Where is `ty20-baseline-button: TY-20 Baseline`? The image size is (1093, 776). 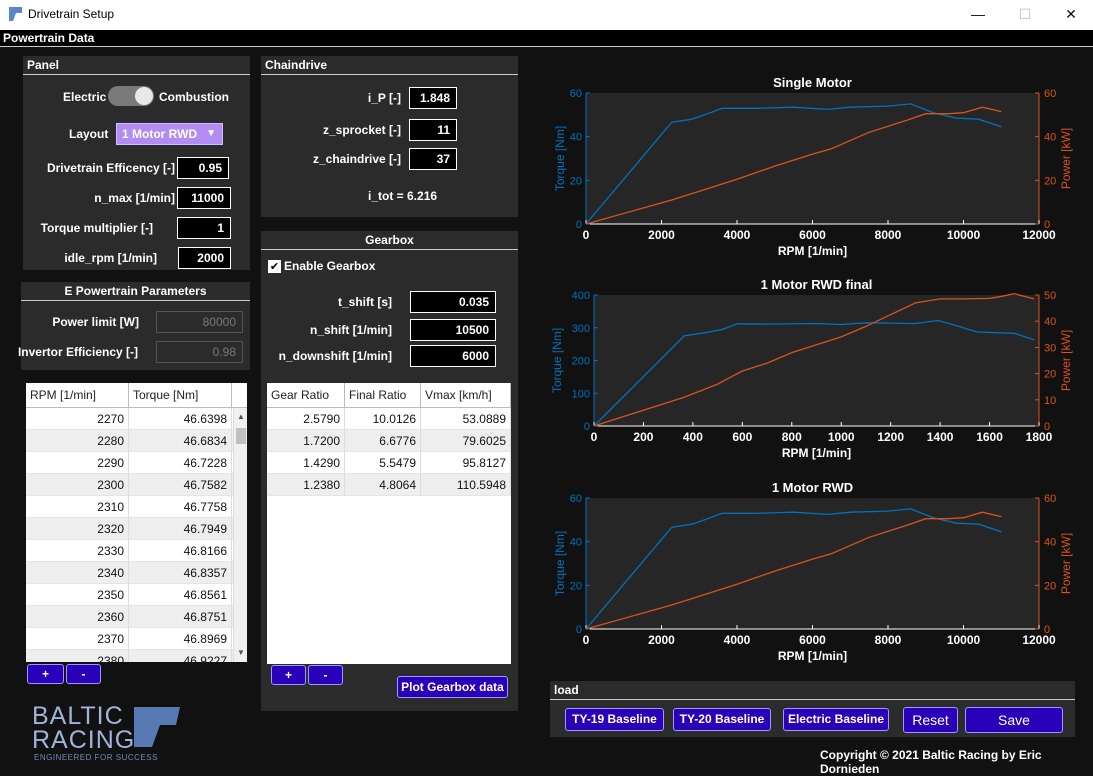 ty20-baseline-button: TY-20 Baseline is located at coordinates (722, 719).